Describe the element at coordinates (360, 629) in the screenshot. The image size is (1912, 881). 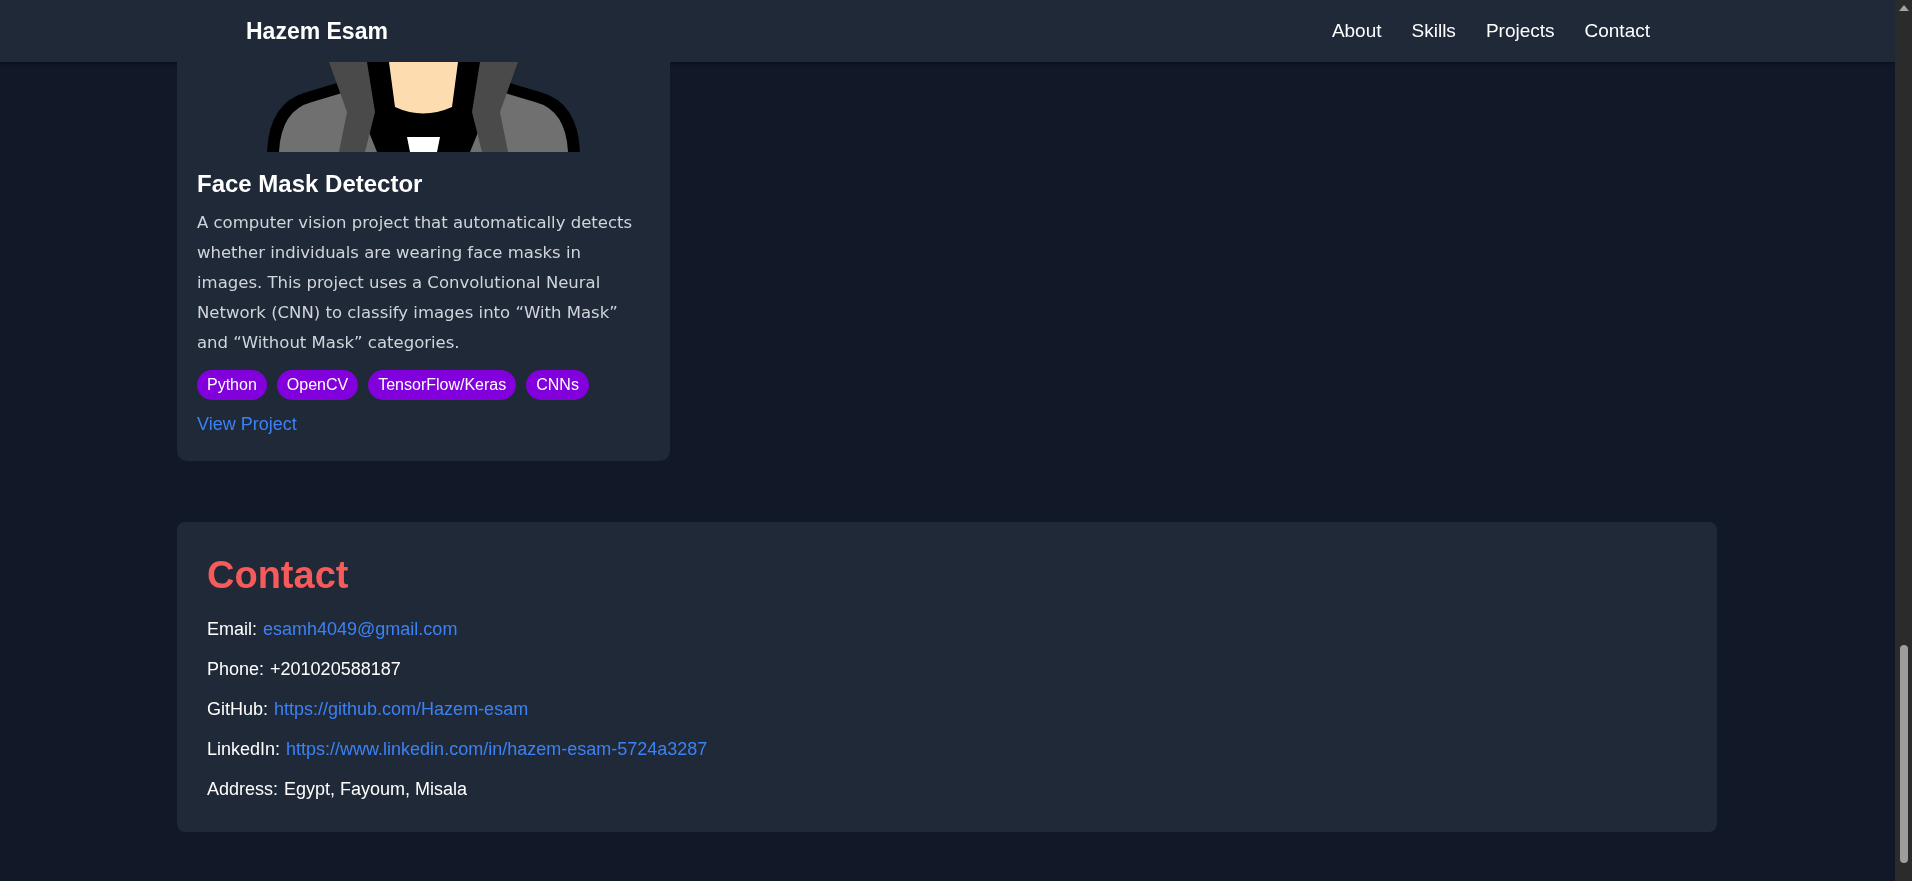
I see `info-link: esamh4049@gmail.com` at that location.